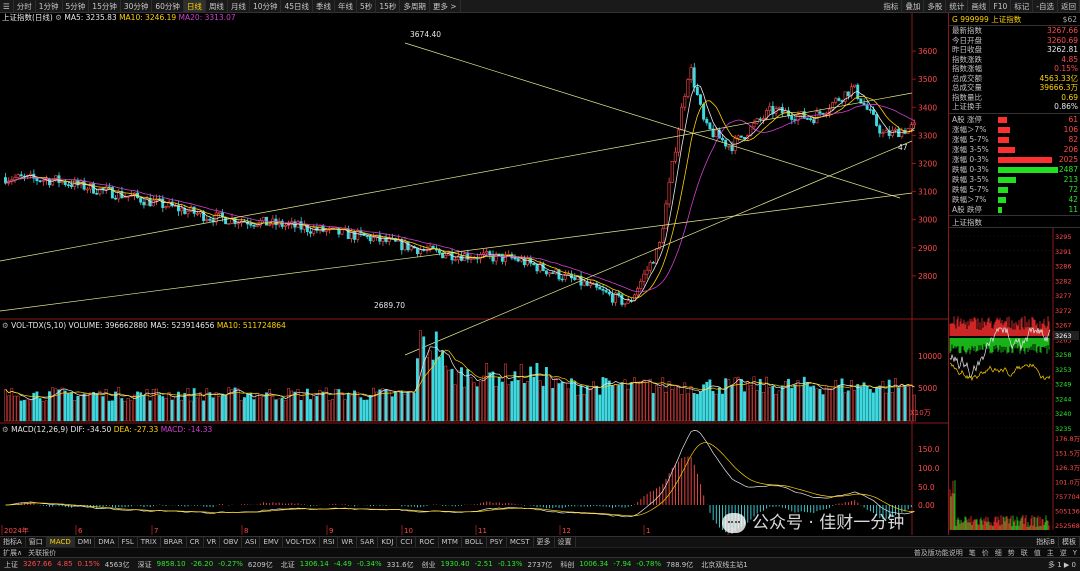 This screenshot has width=1080, height=571. I want to click on quote-header: G 999999 上证指数 $62, so click(1014, 19).